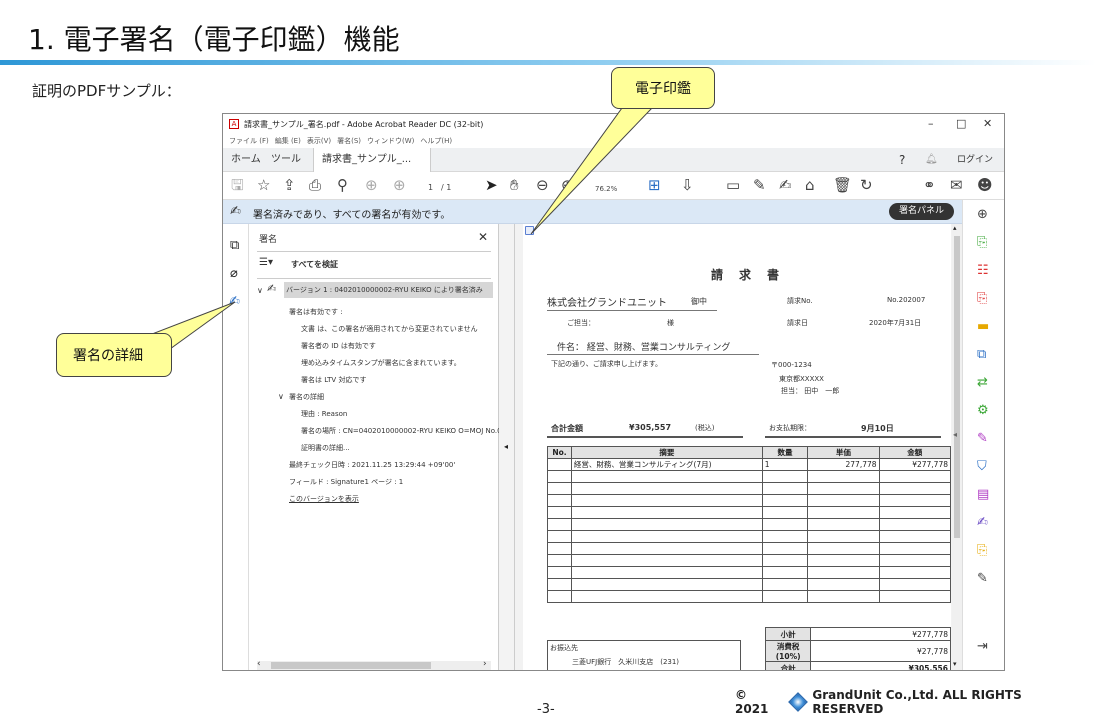 Image resolution: width=1096 pixels, height=720 pixels. I want to click on invoice-no: No.202007, so click(906, 300).